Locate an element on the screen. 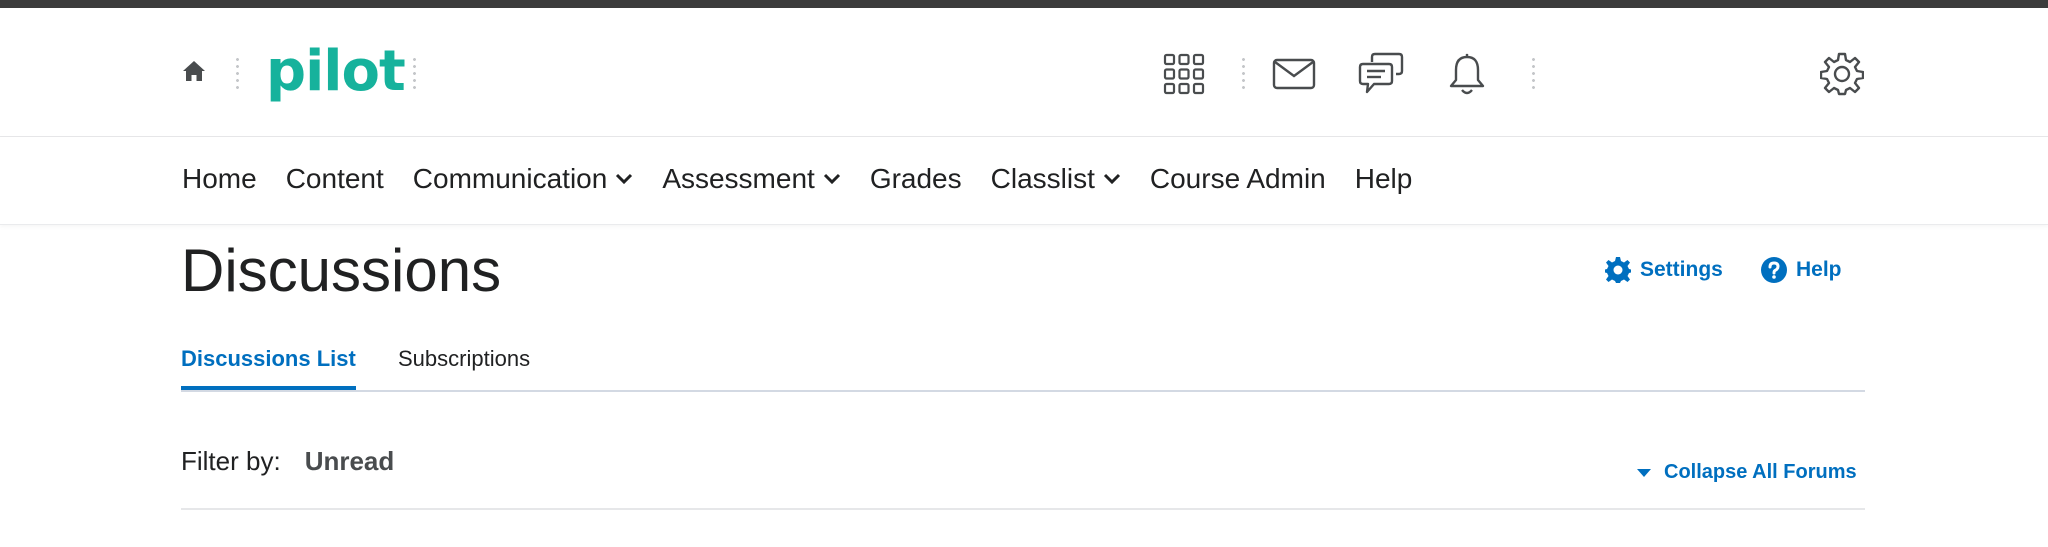 Image resolution: width=2048 pixels, height=547 pixels. collapse-label: Collapse All Forums is located at coordinates (1760, 472).